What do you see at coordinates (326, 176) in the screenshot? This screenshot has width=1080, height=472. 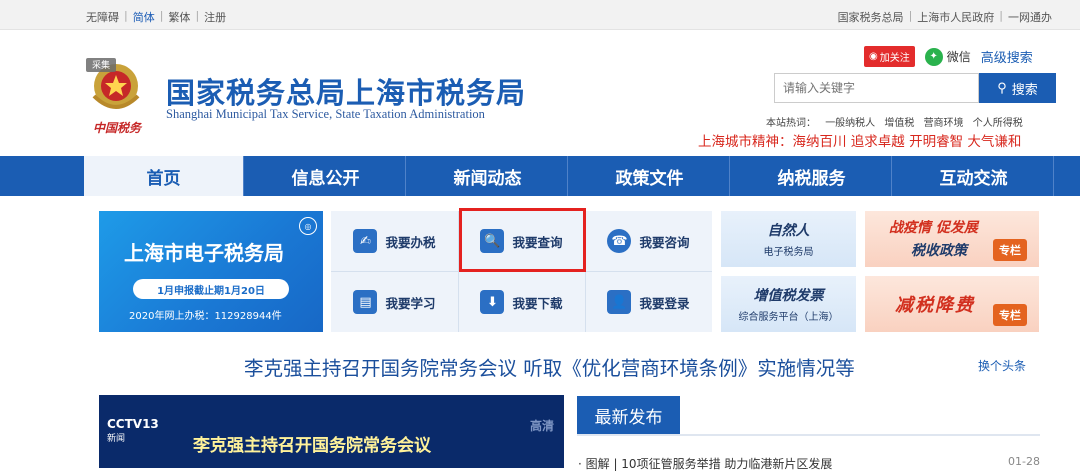 I see `nav-item-info-disclosure: 信息公开` at bounding box center [326, 176].